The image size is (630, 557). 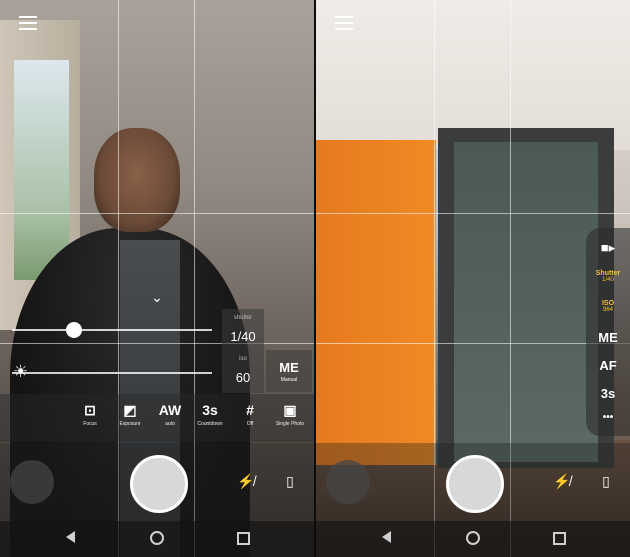 What do you see at coordinates (608, 248) in the screenshot?
I see `video-icon: ■▸` at bounding box center [608, 248].